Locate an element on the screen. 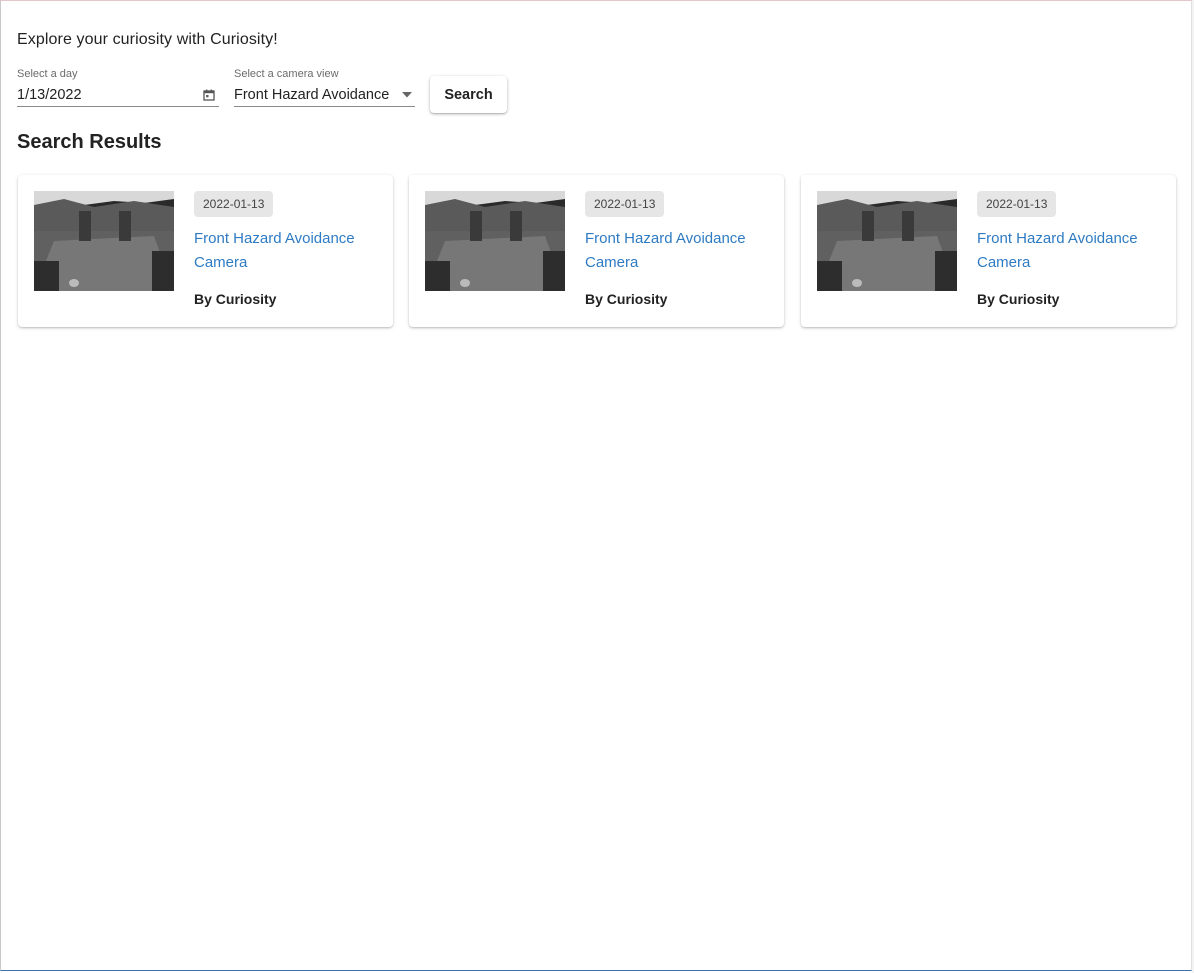  page-headline: Explore your curiosity with Curiosity! is located at coordinates (147, 39).